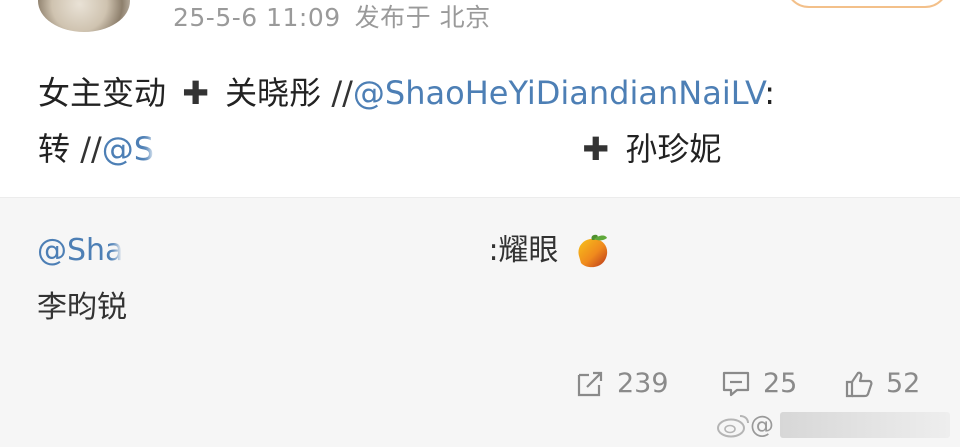 This screenshot has width=960, height=447. What do you see at coordinates (590, 383) in the screenshot?
I see `repost-icon` at bounding box center [590, 383].